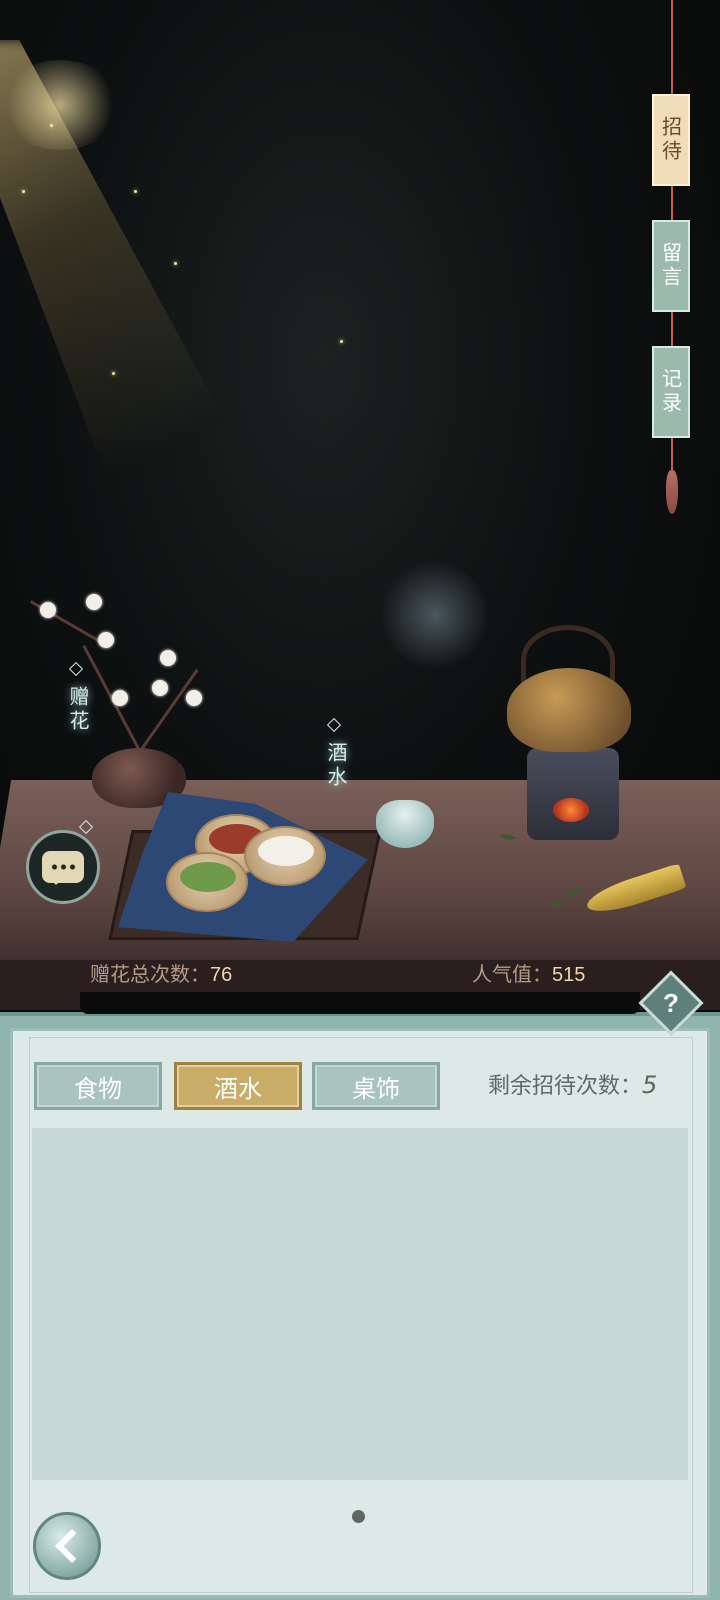 The image size is (720, 1600). Describe the element at coordinates (358, 1516) in the screenshot. I see `page-indicator-dot` at that location.